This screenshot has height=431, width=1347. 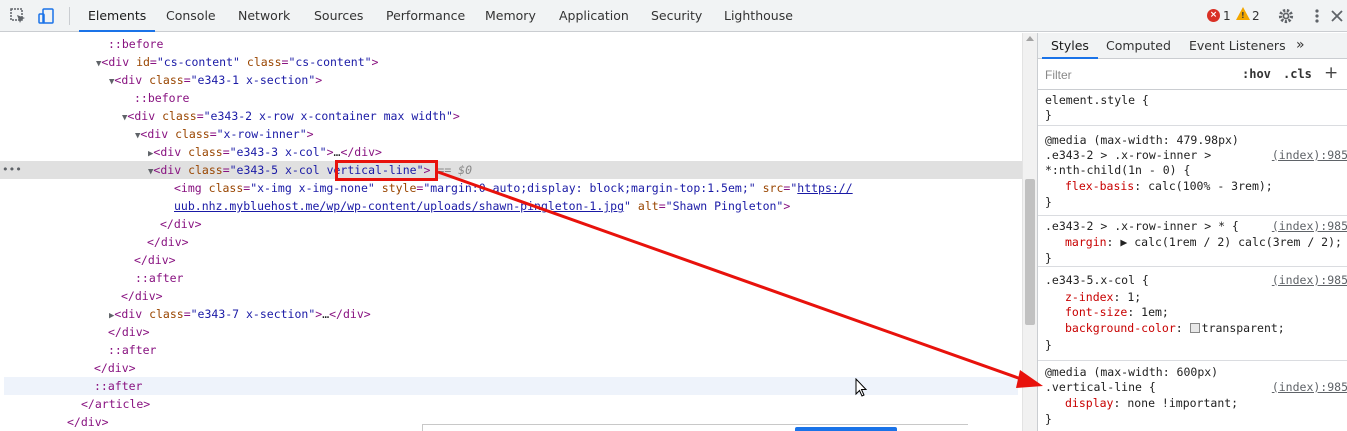 I want to click on rule-selector: .e343-5.x-col {, so click(x=1097, y=280).